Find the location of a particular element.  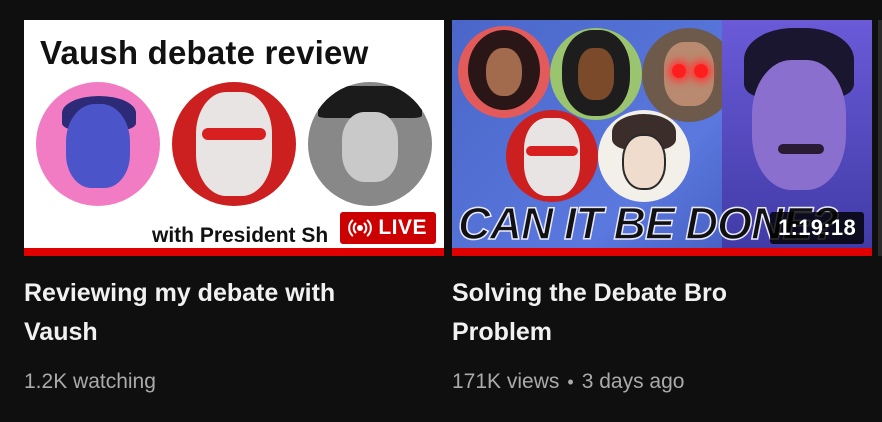

video-title: Solving the Debate Bro Problem is located at coordinates (642, 313).